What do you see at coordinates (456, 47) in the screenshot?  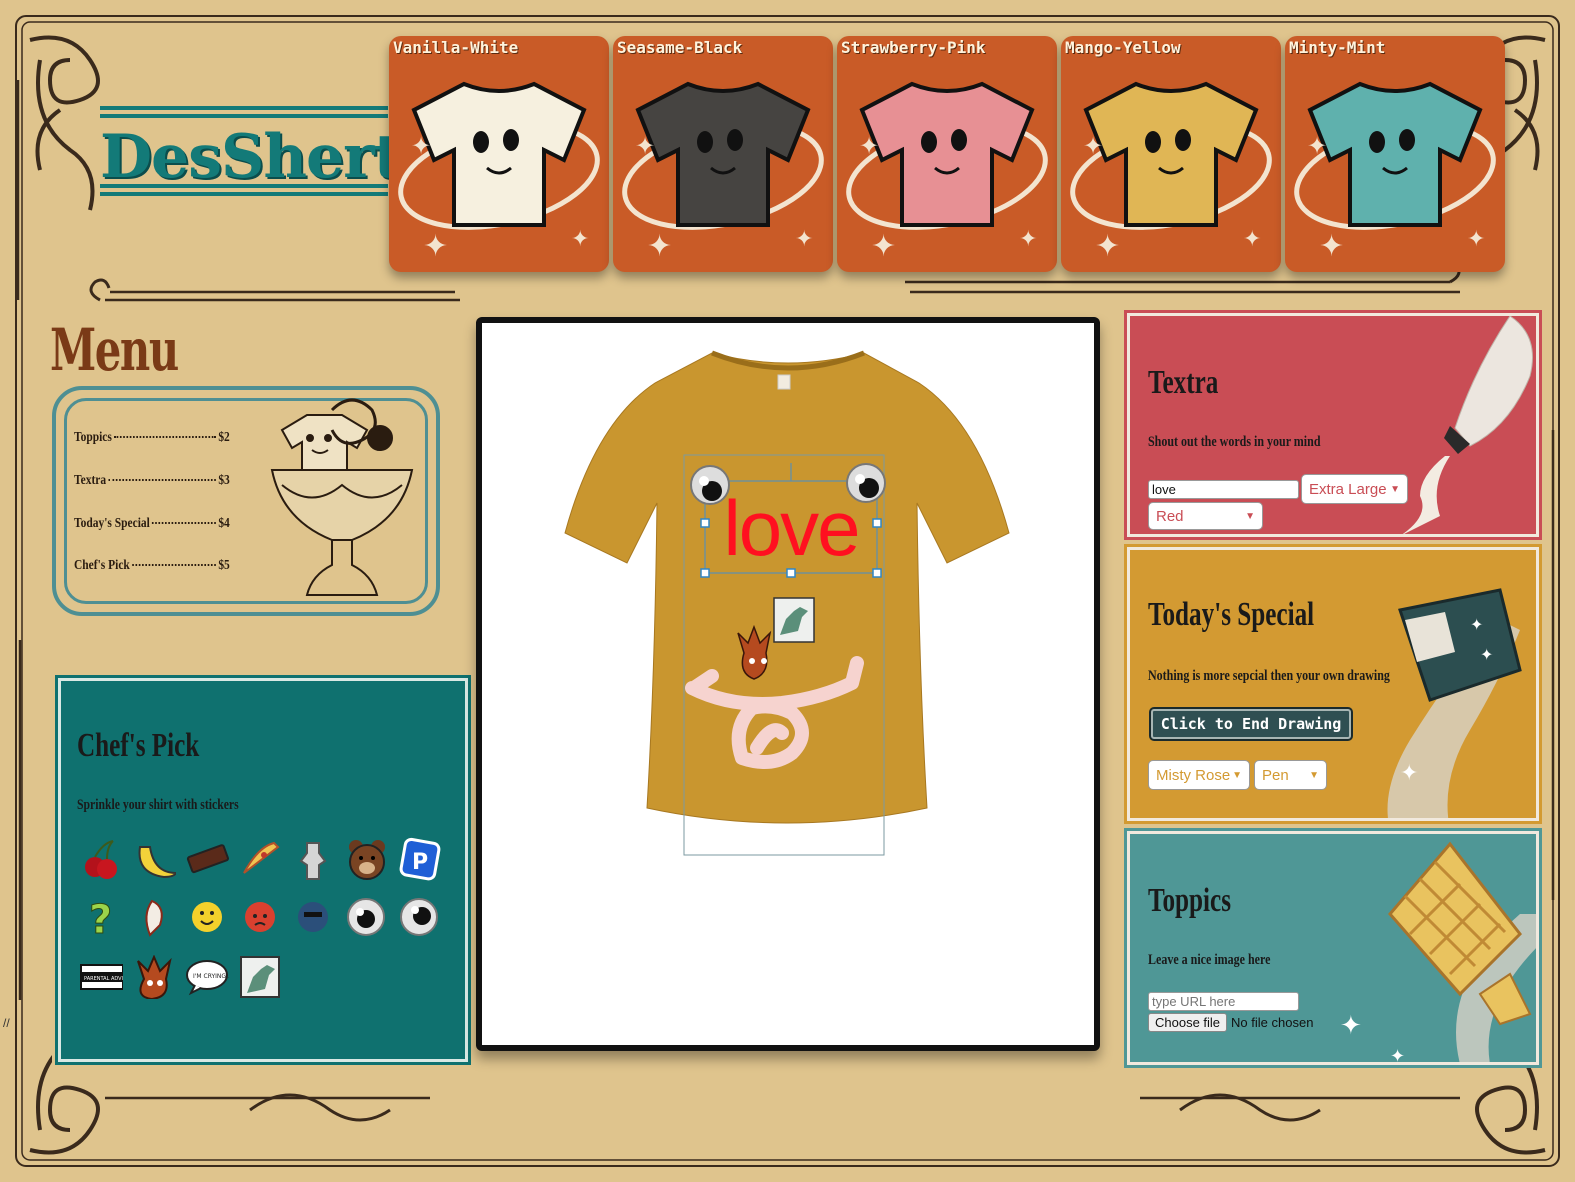 I see `shirt-color-label: Vanilla-White` at bounding box center [456, 47].